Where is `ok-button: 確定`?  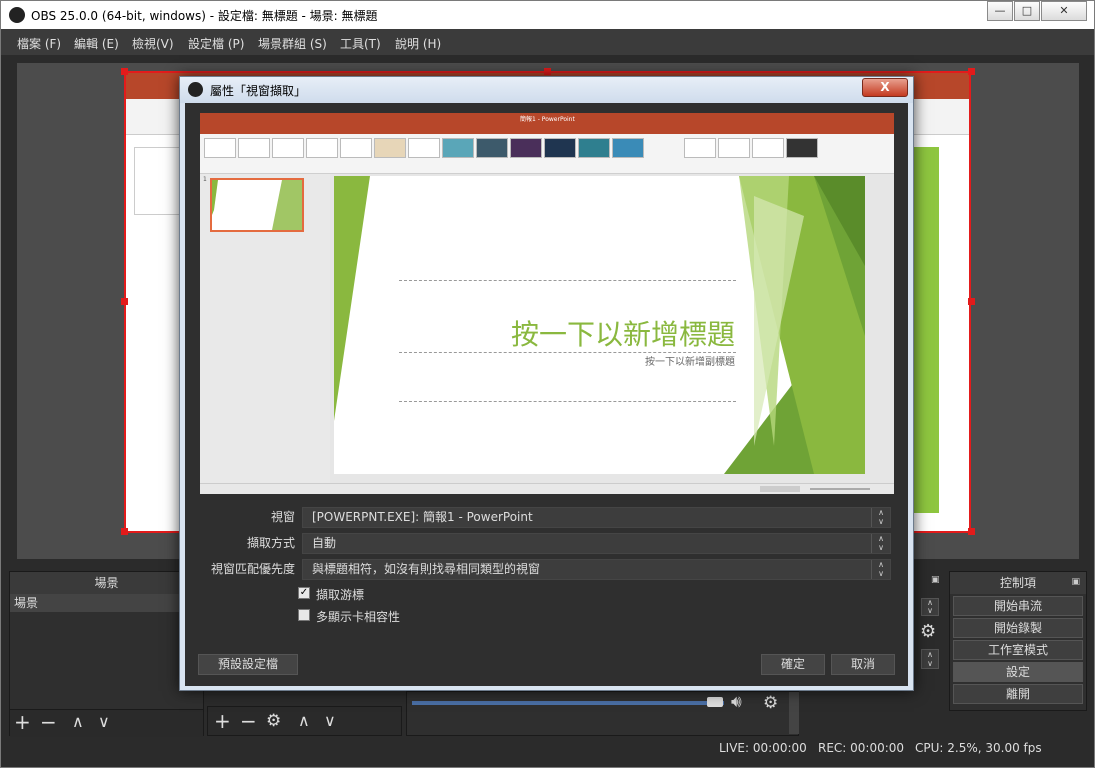 ok-button: 確定 is located at coordinates (793, 664).